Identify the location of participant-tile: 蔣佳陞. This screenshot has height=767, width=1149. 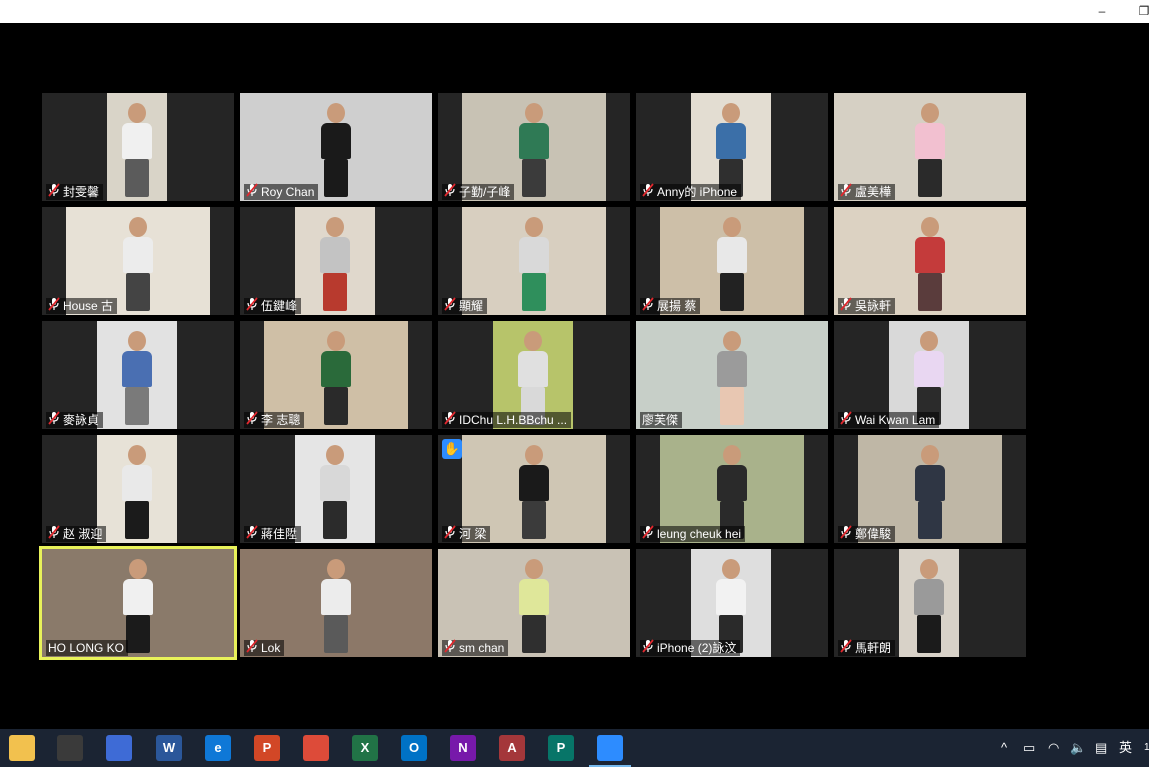
(336, 489).